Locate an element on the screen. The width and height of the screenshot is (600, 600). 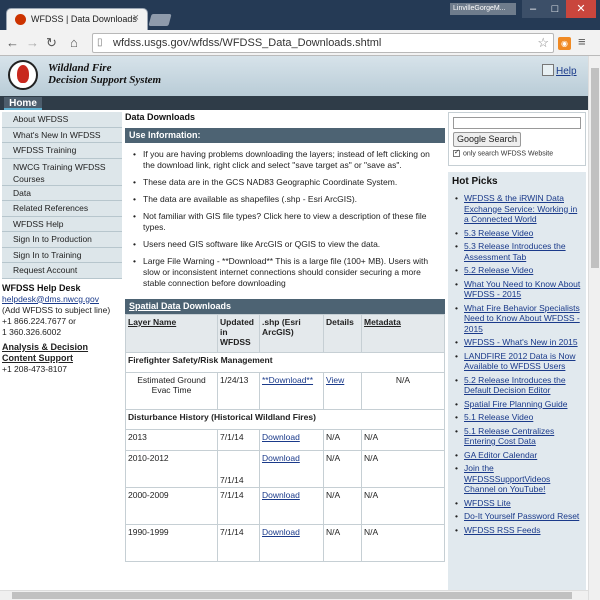
sidebar-item-help: WFDSS Help is located at coordinates (62, 224).